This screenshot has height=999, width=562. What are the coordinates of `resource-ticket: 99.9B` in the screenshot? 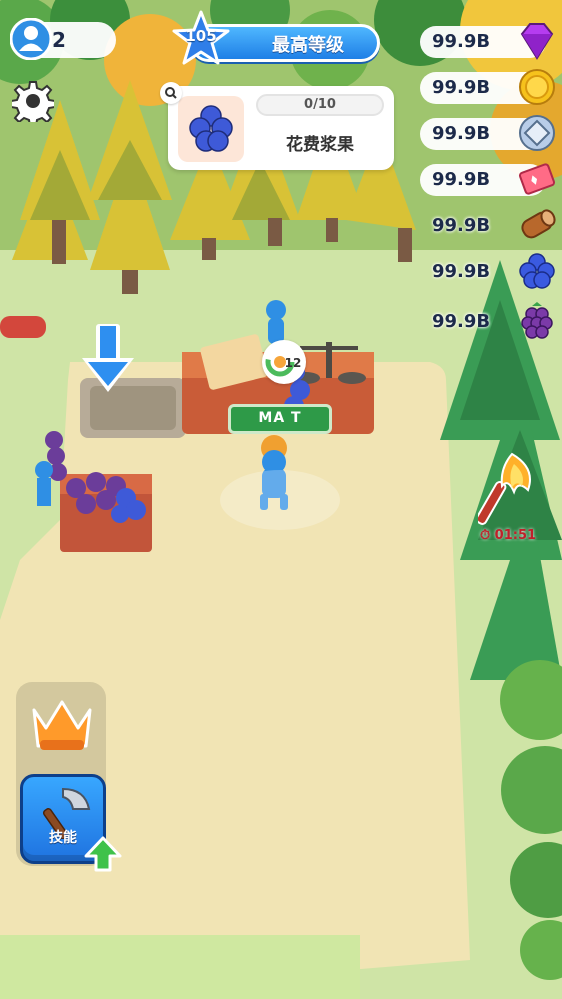 It's located at (488, 179).